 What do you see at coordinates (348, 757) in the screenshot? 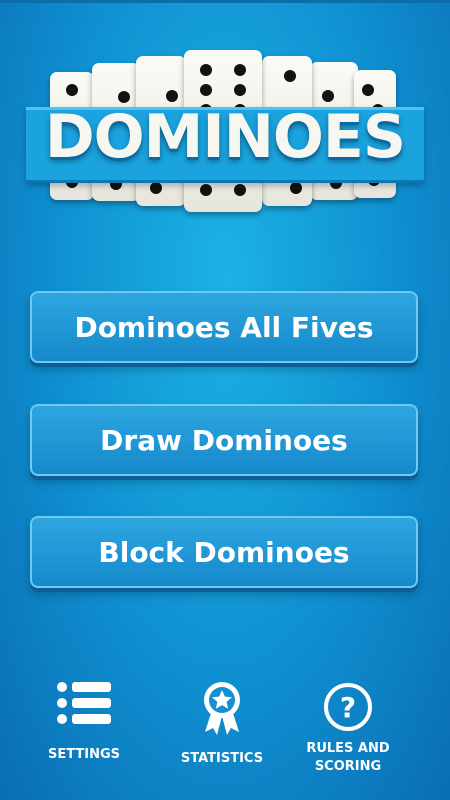
I see `rules-label: RULES AND SCORING` at bounding box center [348, 757].